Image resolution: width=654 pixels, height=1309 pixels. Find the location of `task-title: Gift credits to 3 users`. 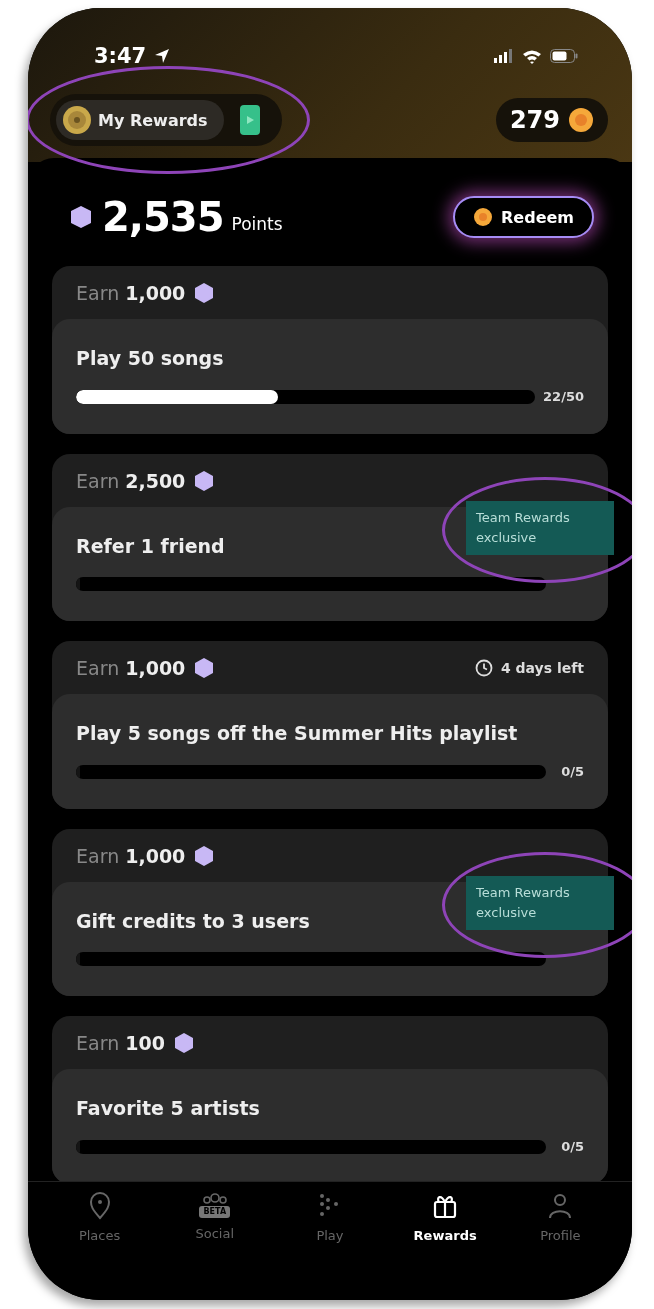

task-title: Gift credits to 3 users is located at coordinates (193, 921).